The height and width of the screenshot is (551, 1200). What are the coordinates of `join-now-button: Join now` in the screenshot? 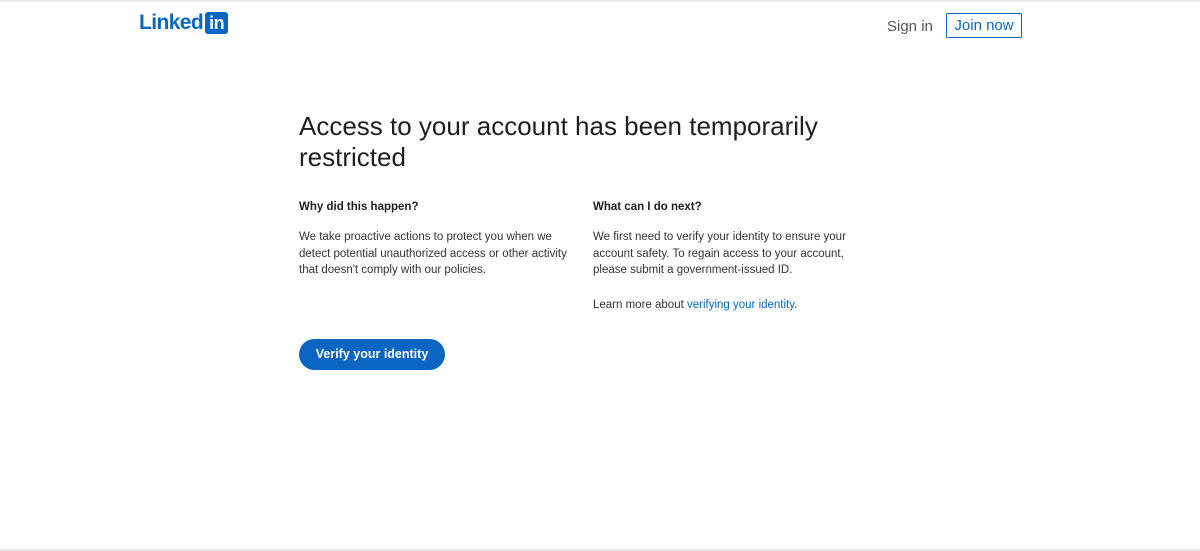 It's located at (984, 25).